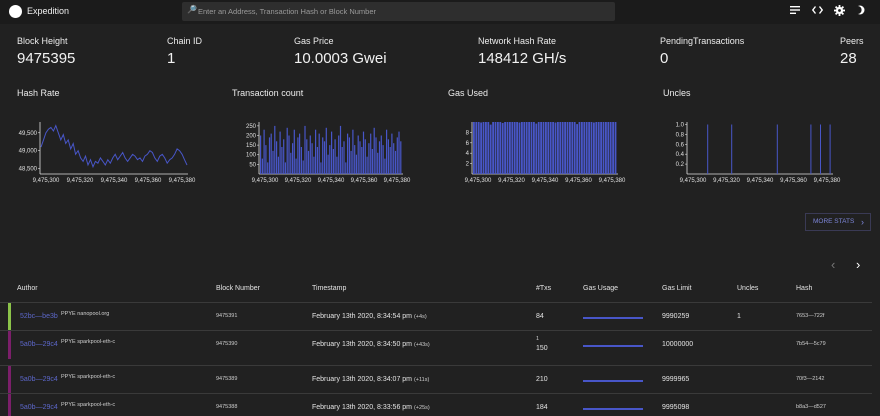 This screenshot has width=880, height=416. Describe the element at coordinates (85, 314) in the screenshot. I see `miner-tag: PPYE nanopool.org` at that location.